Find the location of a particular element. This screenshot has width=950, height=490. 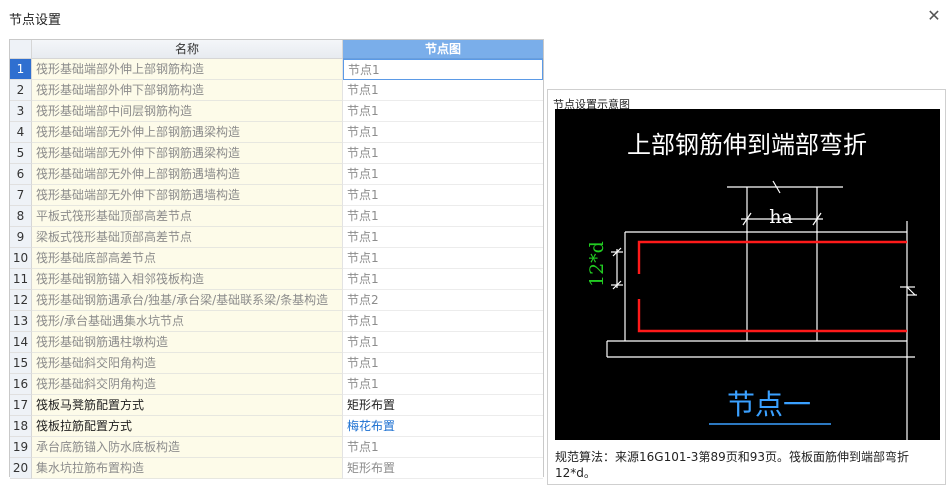

table-row: 15 筏形基础斜交阳角构造 节点1 is located at coordinates (276, 363).